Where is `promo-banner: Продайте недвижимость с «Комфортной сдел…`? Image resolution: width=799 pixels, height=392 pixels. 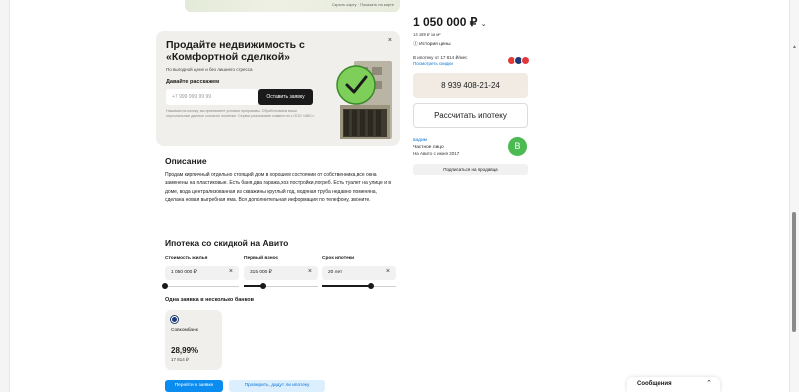 promo-banner: Продайте недвижимость с «Комфортной сдел… is located at coordinates (278, 88).